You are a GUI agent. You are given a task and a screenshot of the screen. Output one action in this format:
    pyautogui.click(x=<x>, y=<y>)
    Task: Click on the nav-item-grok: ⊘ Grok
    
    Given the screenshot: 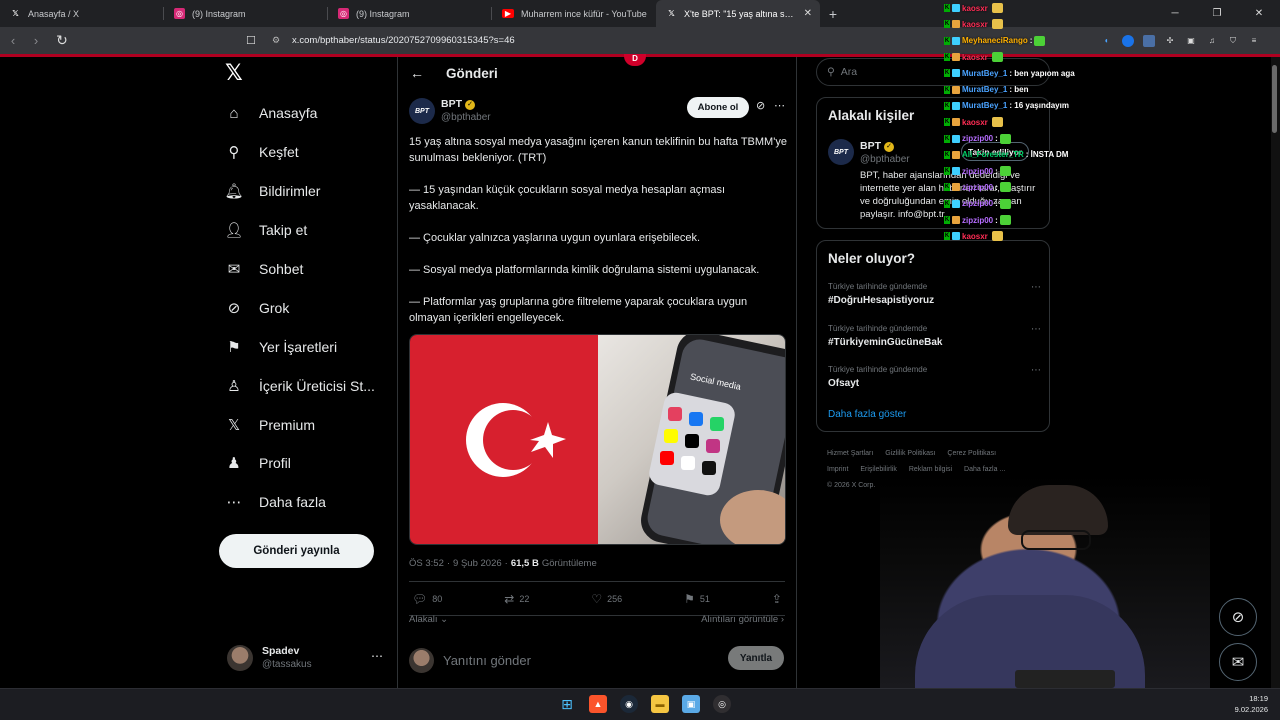 What is the action you would take?
    pyautogui.click(x=299, y=307)
    